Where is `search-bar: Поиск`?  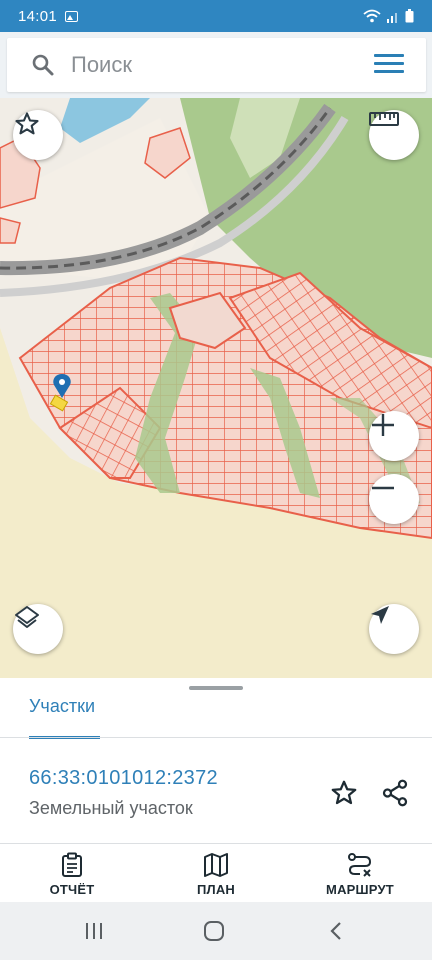 search-bar: Поиск is located at coordinates (216, 65).